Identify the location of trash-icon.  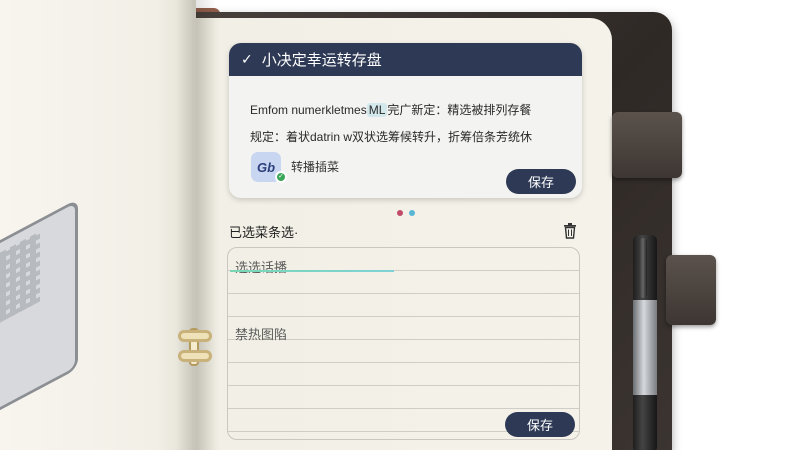
(570, 231).